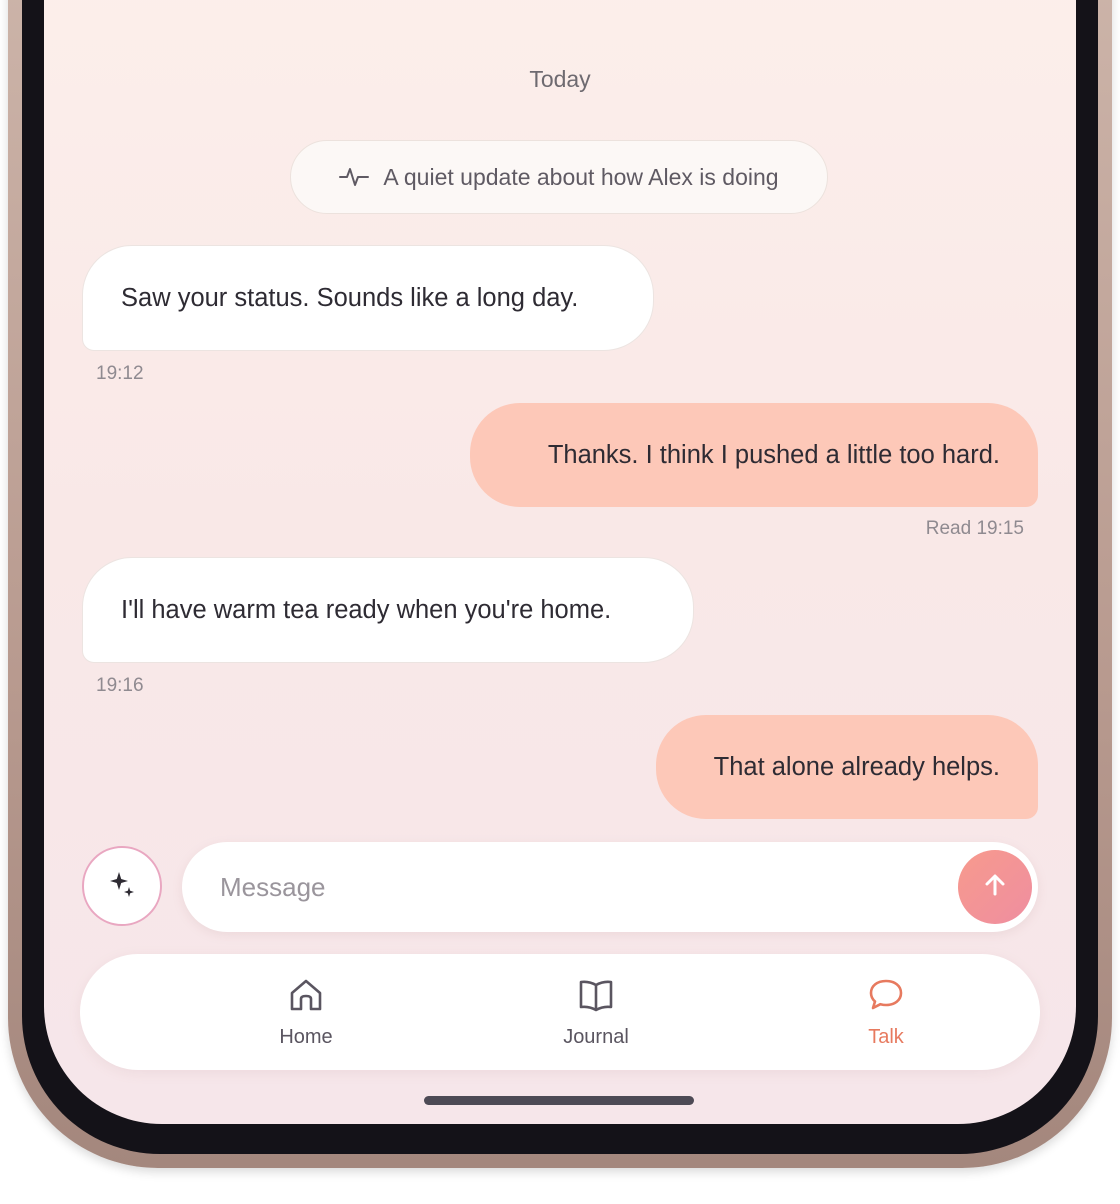 The width and height of the screenshot is (1120, 1204). I want to click on message-timestamp: 19:16, so click(120, 685).